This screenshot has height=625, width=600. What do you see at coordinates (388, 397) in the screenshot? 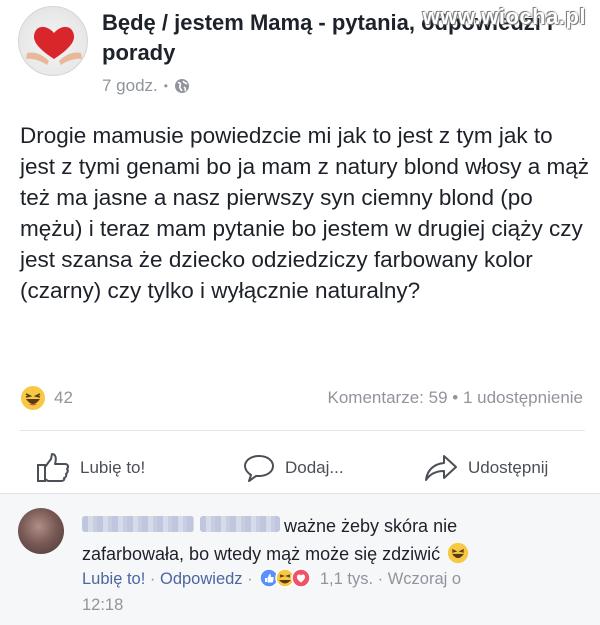
I see `comments-count: Komentarze: 59` at bounding box center [388, 397].